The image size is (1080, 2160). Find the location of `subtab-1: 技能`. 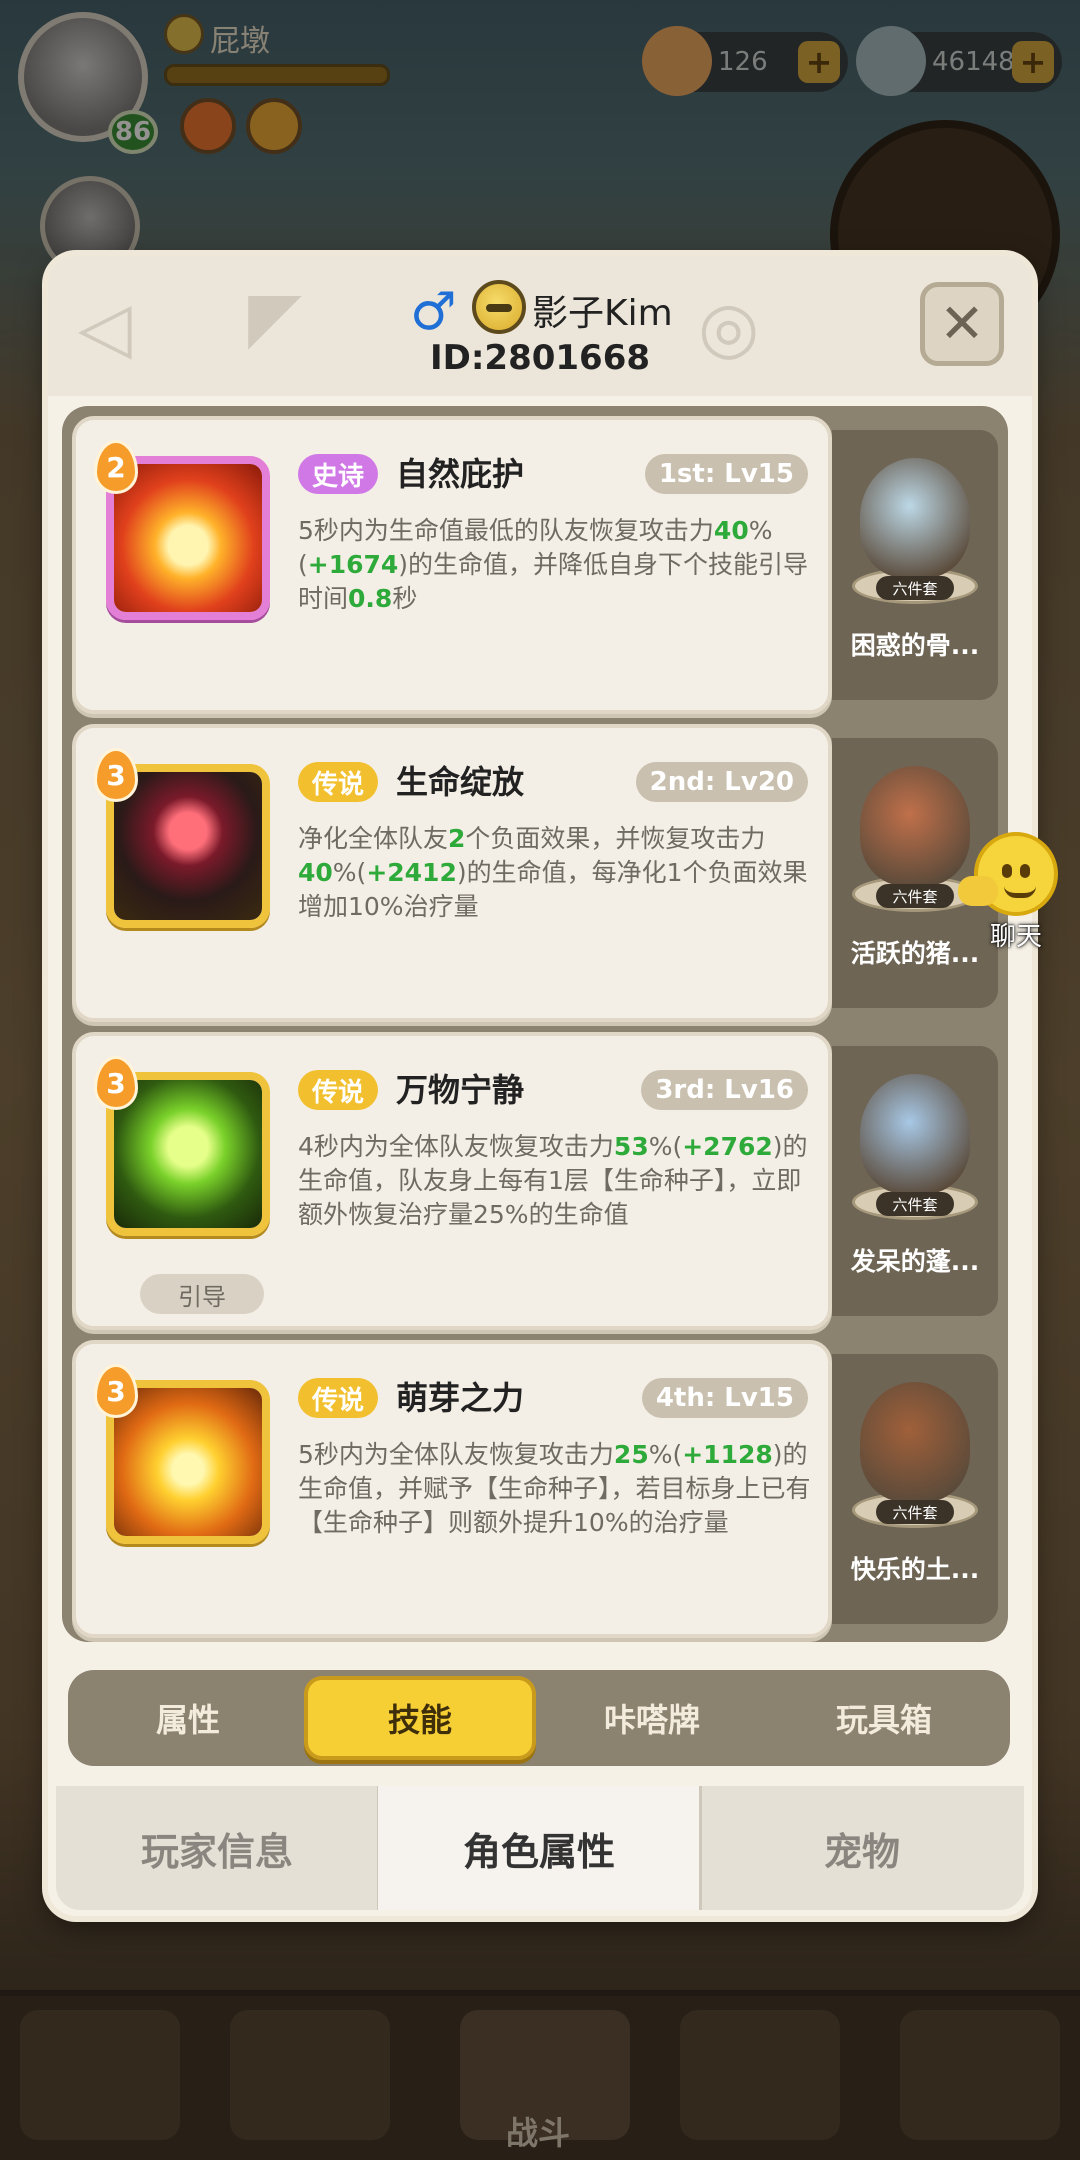

subtab-1: 技能 is located at coordinates (420, 1718).